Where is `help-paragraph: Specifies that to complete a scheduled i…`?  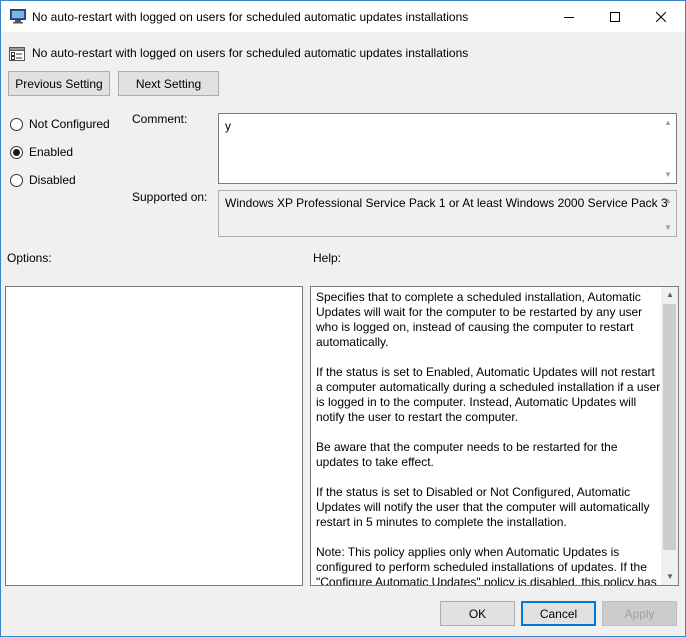
help-paragraph: Specifies that to complete a scheduled i… is located at coordinates (479, 319).